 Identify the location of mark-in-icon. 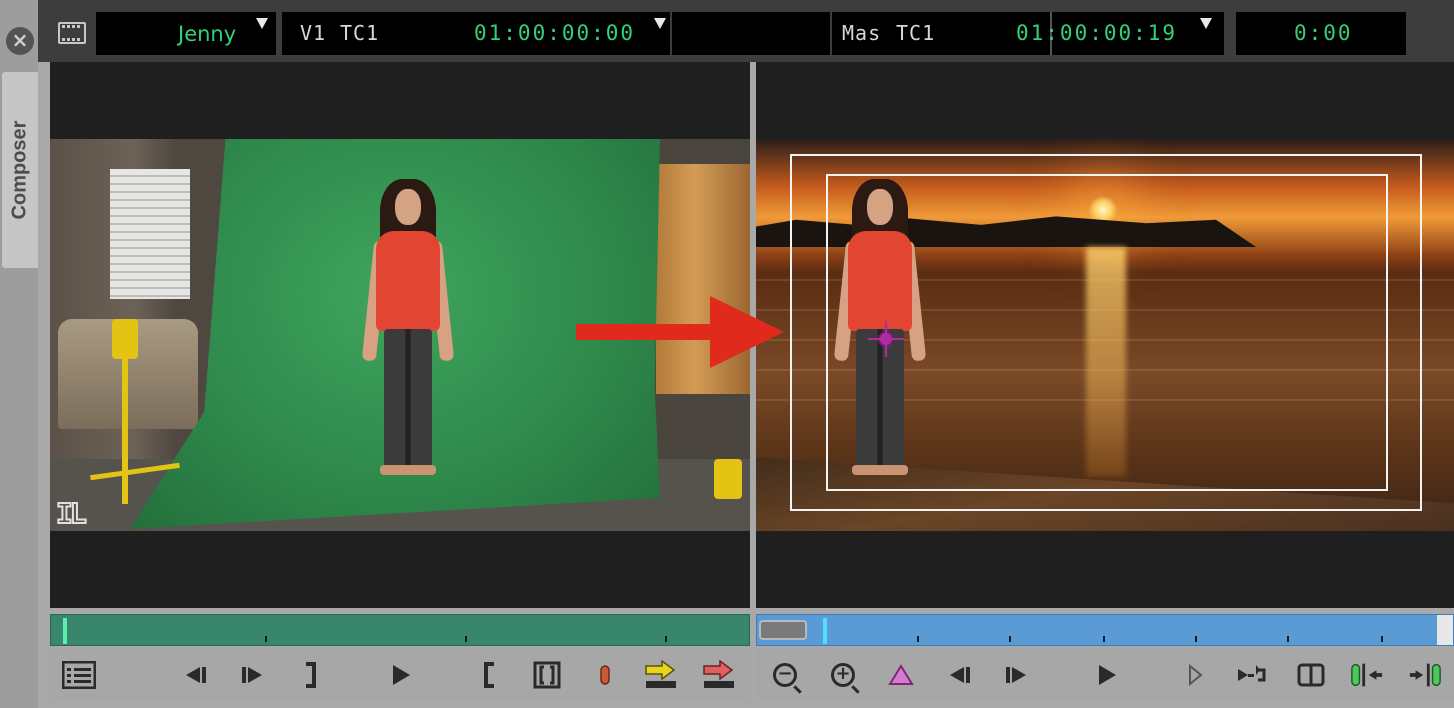
(489, 675).